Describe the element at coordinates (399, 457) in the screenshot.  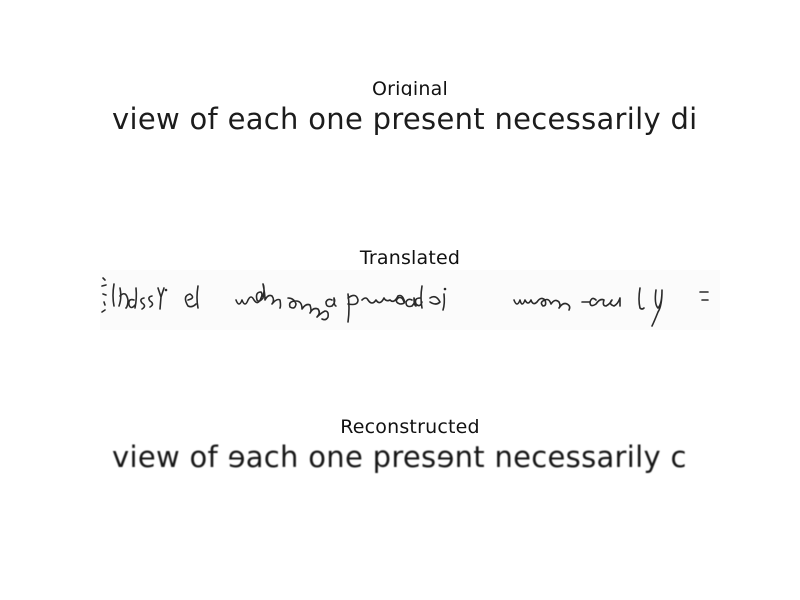
I see `reconstructed-text: view of ɘach one presɘnt necessarily c` at that location.